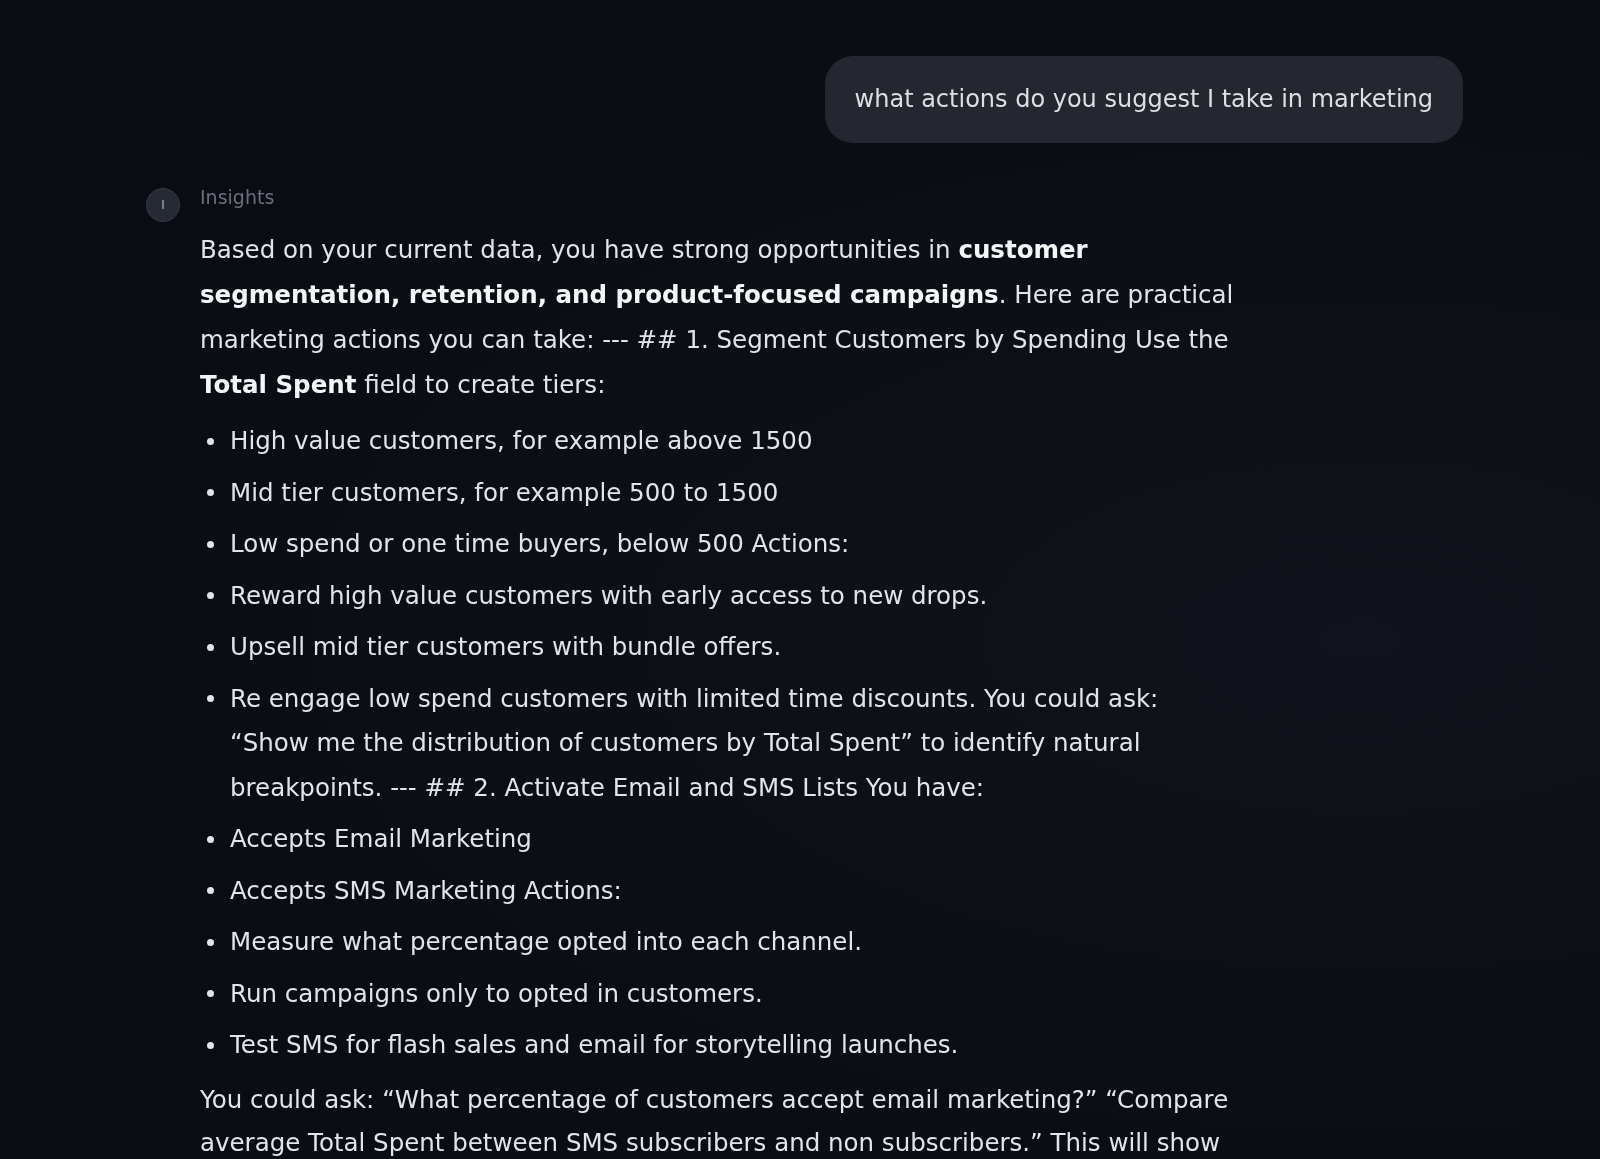 The width and height of the screenshot is (1600, 1159). Describe the element at coordinates (717, 317) in the screenshot. I see `message-paragraph: Based on your current data, you have strong opportunities in customer segmentation, retention, and product-focused campaigns. Here are practical marketing actions you can take: --- ## 1. Segment Customers by Spending Use the Total Spent field to create tiers:` at that location.